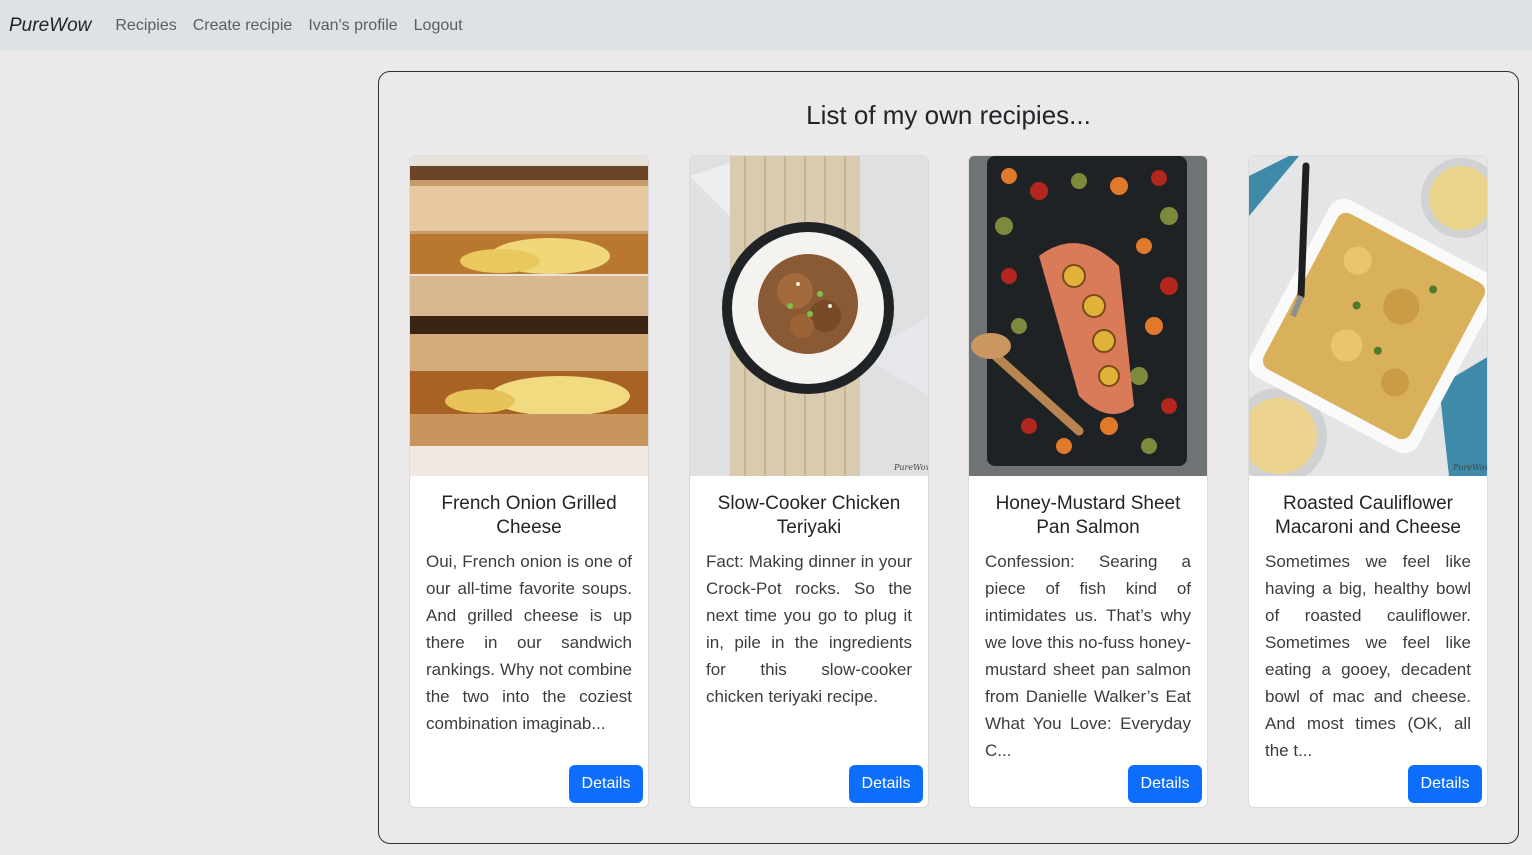 This screenshot has height=855, width=1532. Describe the element at coordinates (809, 316) in the screenshot. I see `recipe-image-chicken-teriyaki: PureWow` at that location.